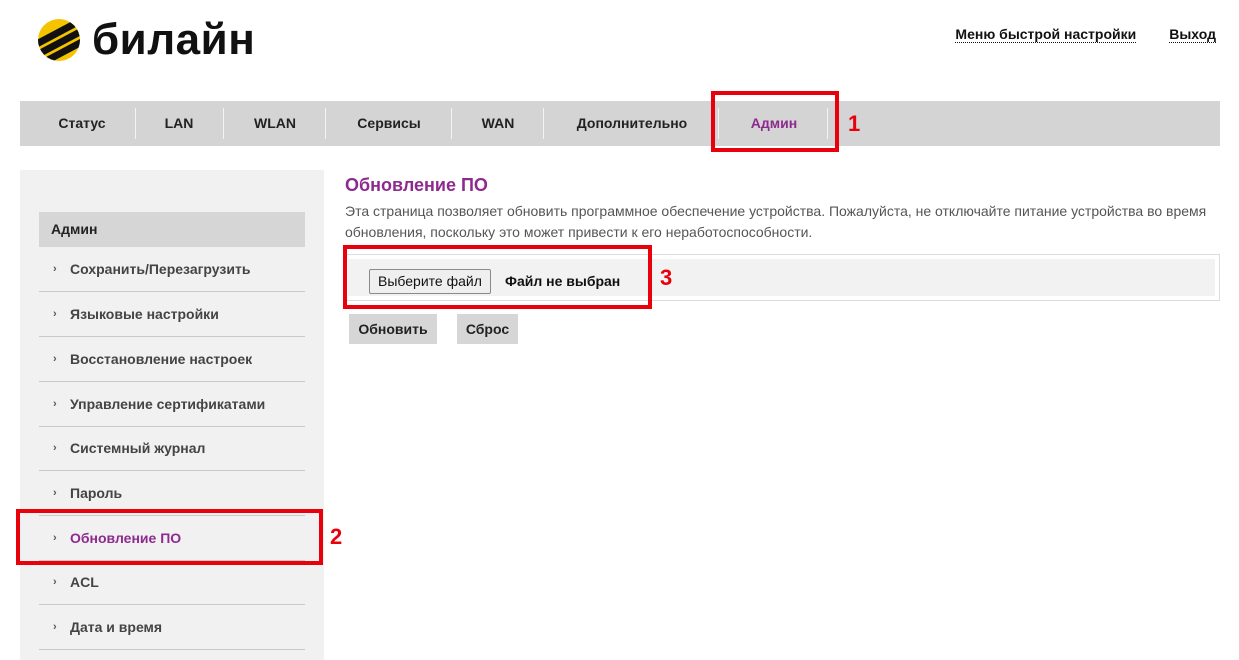  Describe the element at coordinates (116, 627) in the screenshot. I see `sidebar-item-label: Дата и время` at that location.